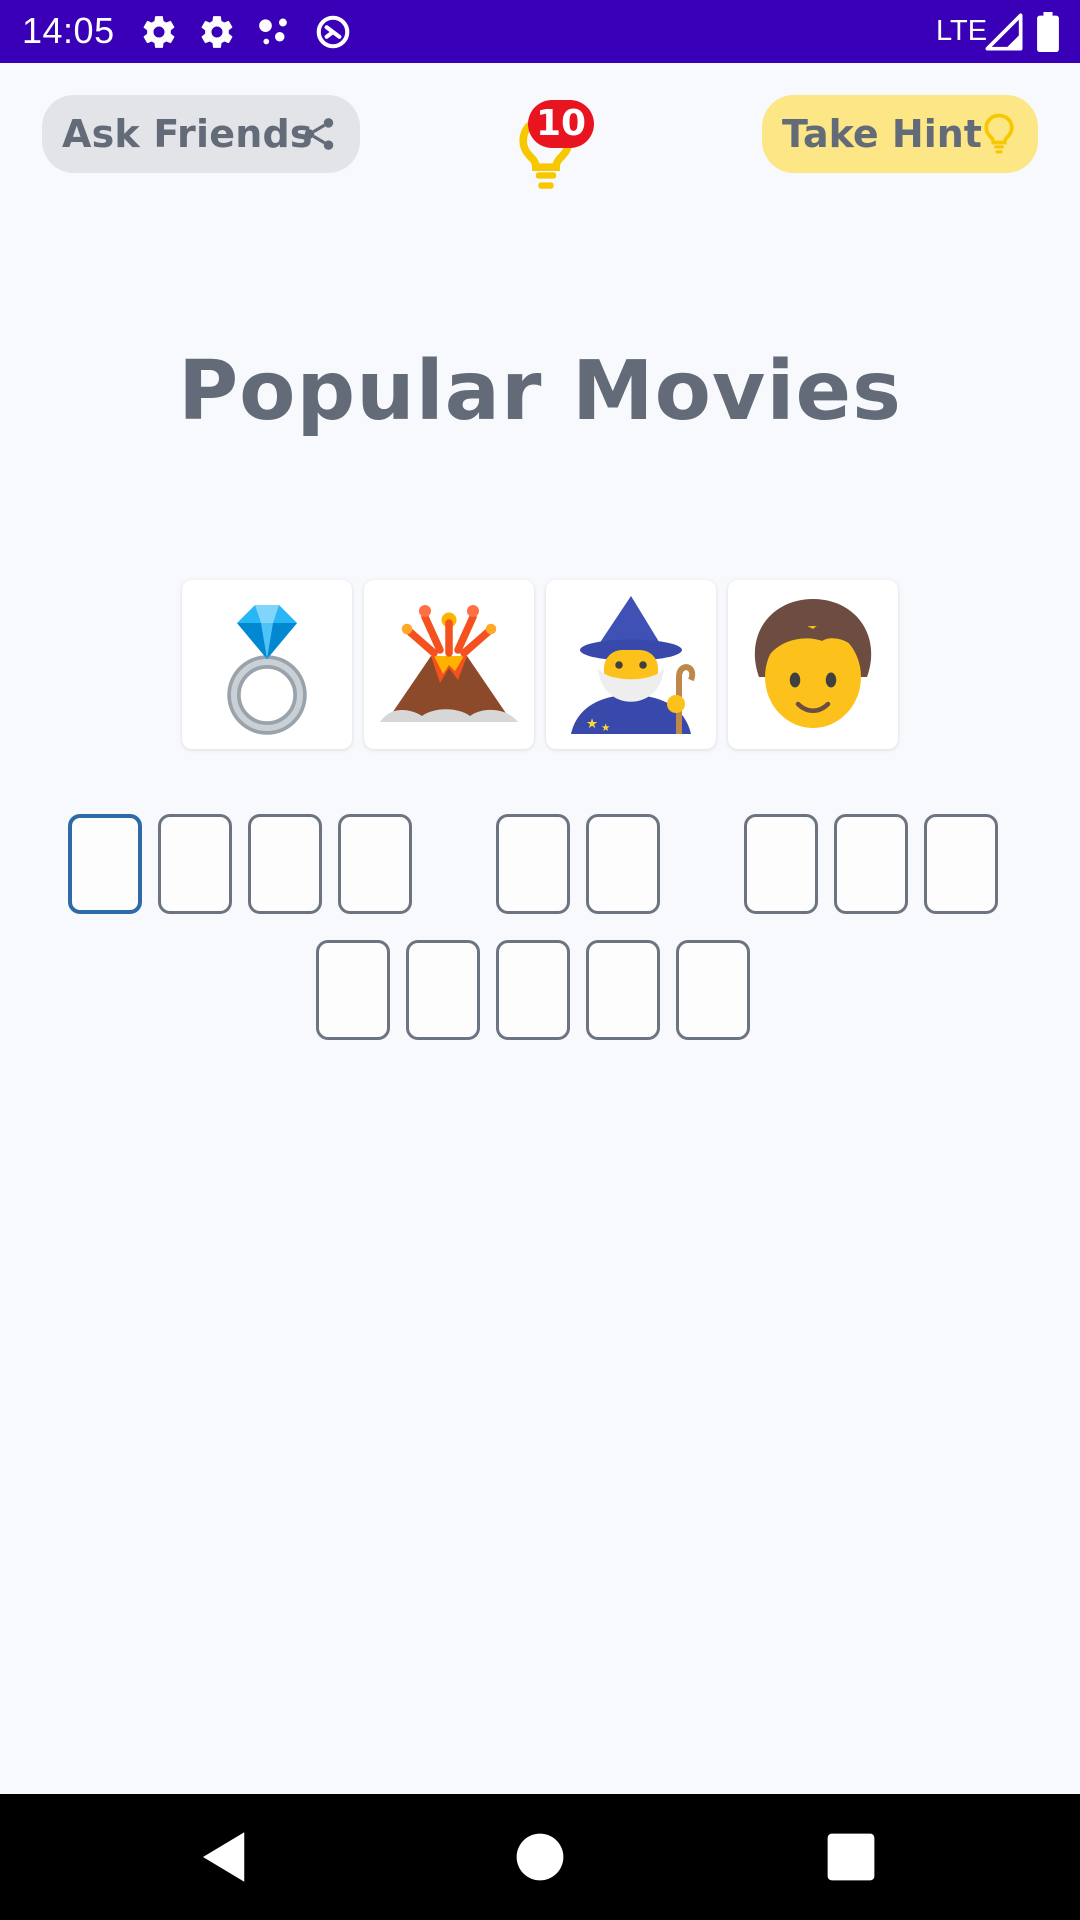  I want to click on category-title: Popular Movies, so click(540, 391).